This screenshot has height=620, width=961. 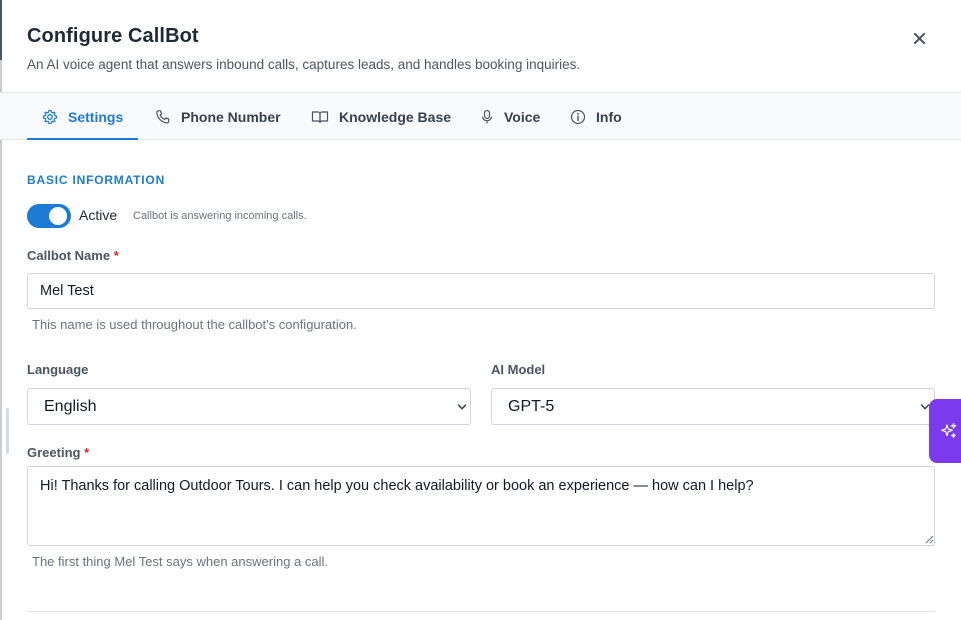 I want to click on phone-icon, so click(x=163, y=116).